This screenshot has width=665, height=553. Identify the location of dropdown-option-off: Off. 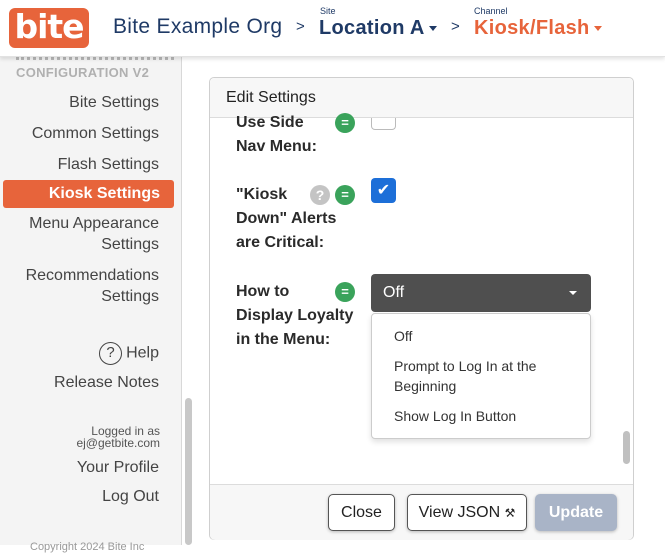
(487, 336).